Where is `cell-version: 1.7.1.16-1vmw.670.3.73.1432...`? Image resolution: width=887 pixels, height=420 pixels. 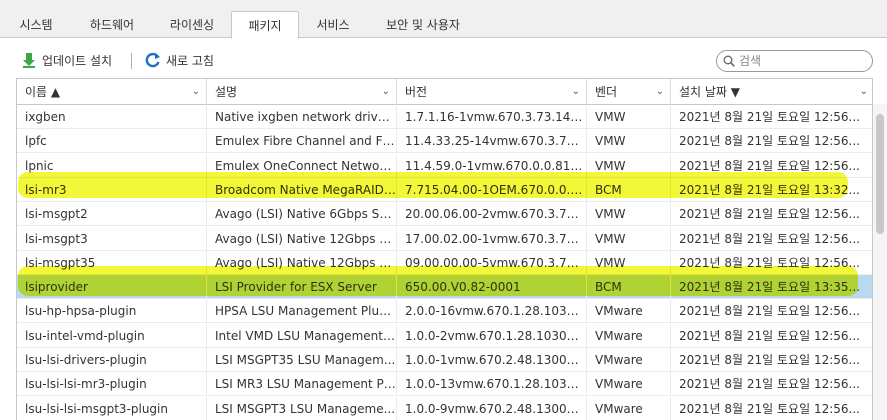 cell-version: 1.7.1.16-1vmw.670.3.73.1432... is located at coordinates (492, 117).